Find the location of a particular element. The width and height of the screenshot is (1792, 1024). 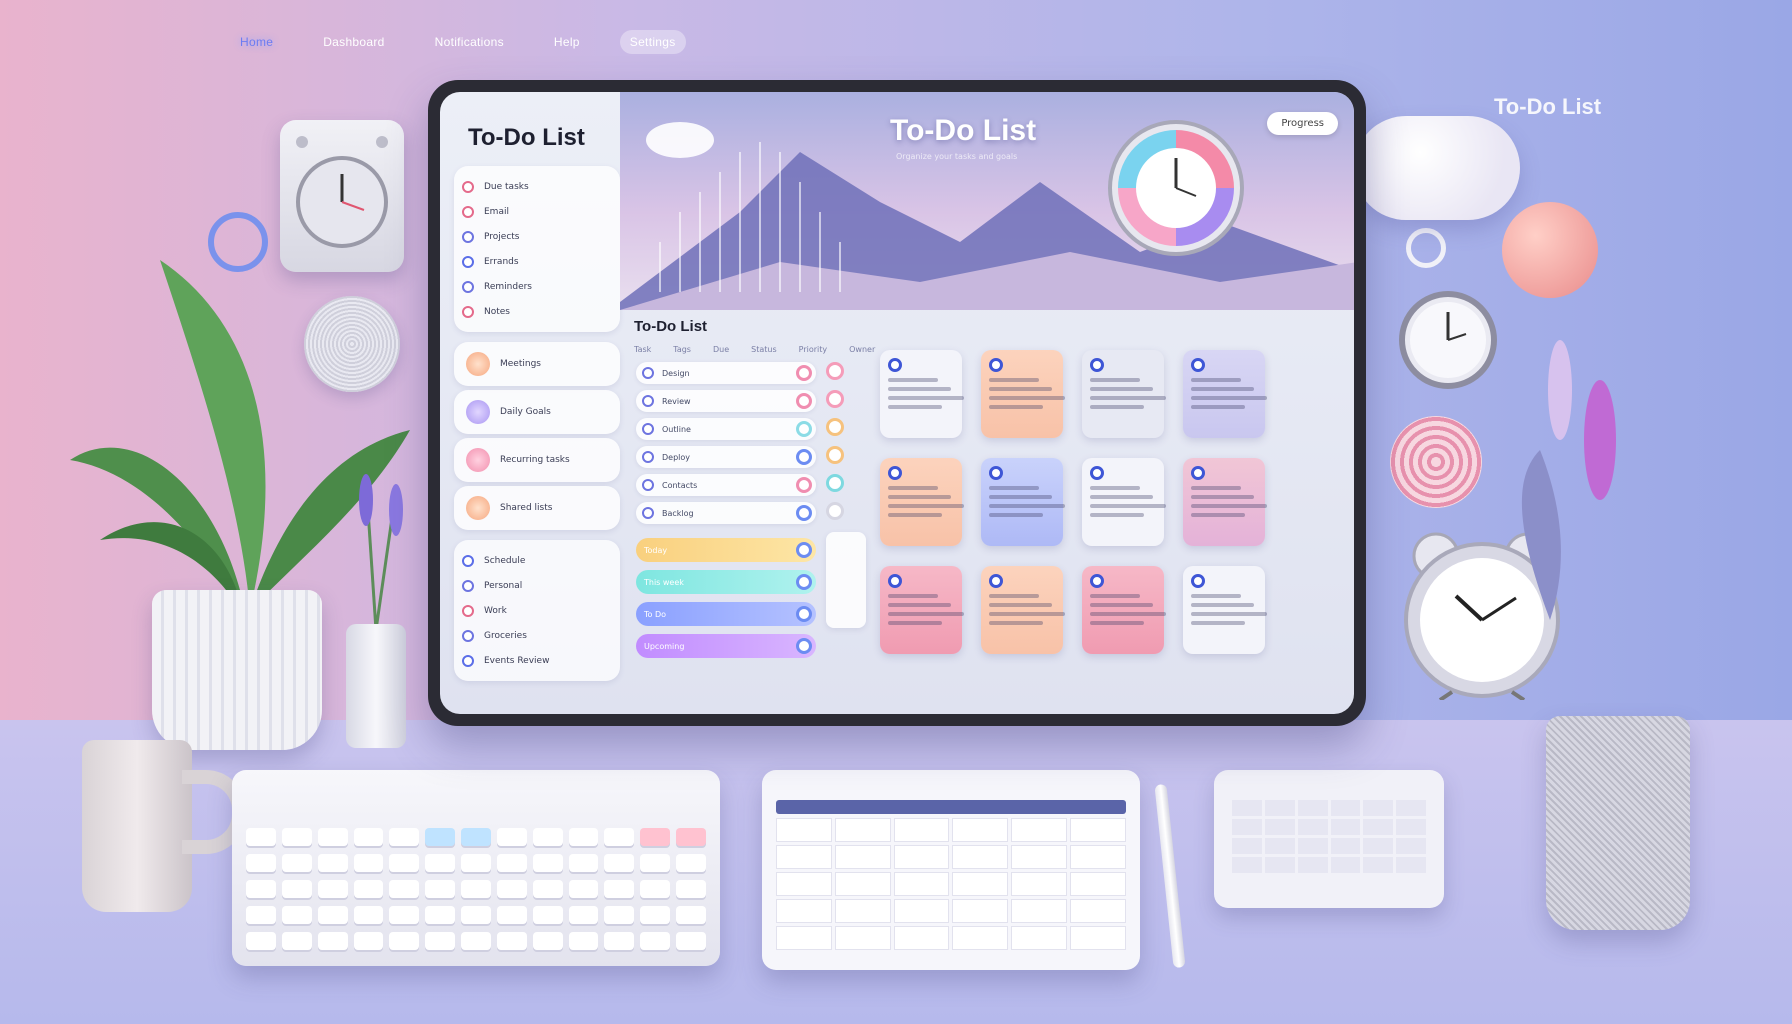

nav-item-help: Help is located at coordinates (567, 42).